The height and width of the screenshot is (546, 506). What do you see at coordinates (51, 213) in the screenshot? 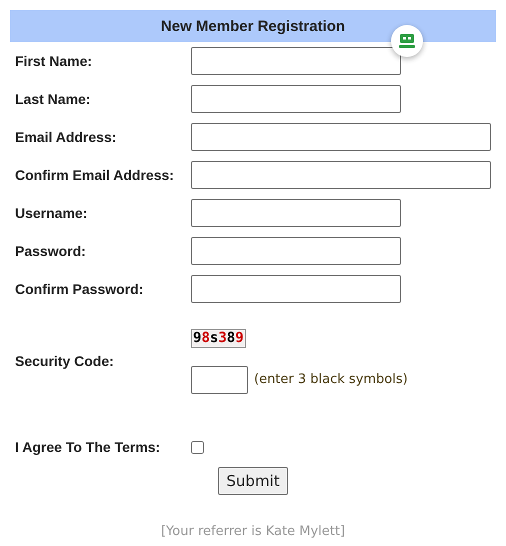
I see `field-label: Username:` at bounding box center [51, 213].